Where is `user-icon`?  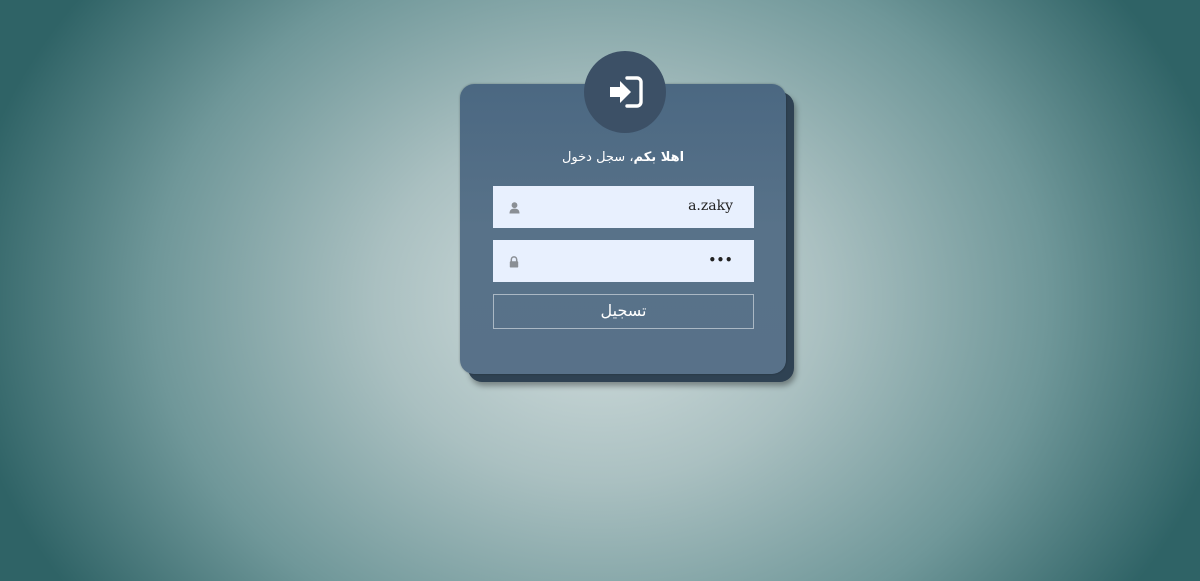 user-icon is located at coordinates (514, 208).